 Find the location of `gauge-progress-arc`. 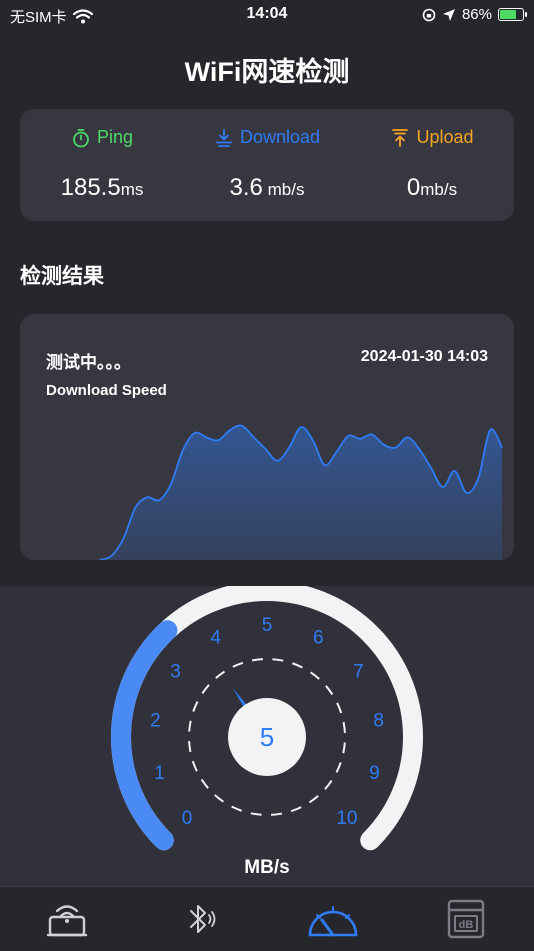

gauge-progress-arc is located at coordinates (144, 735).